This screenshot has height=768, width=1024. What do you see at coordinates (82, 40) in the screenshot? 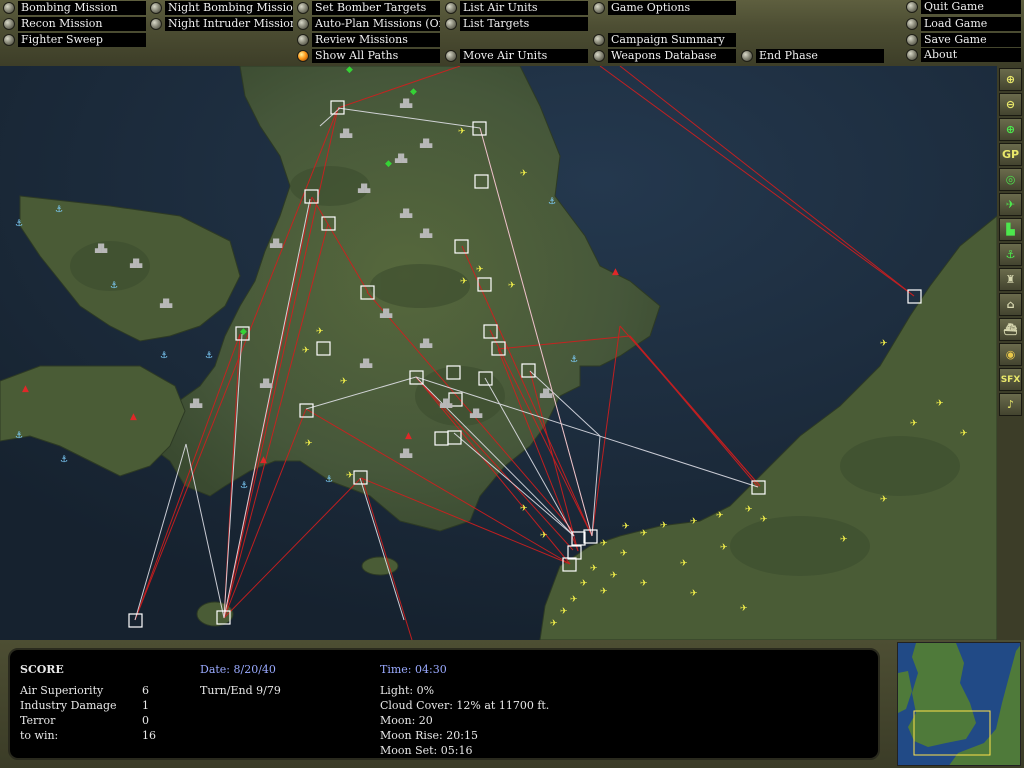
I see `fighter-sweep-label: Fighter Sweep` at bounding box center [82, 40].